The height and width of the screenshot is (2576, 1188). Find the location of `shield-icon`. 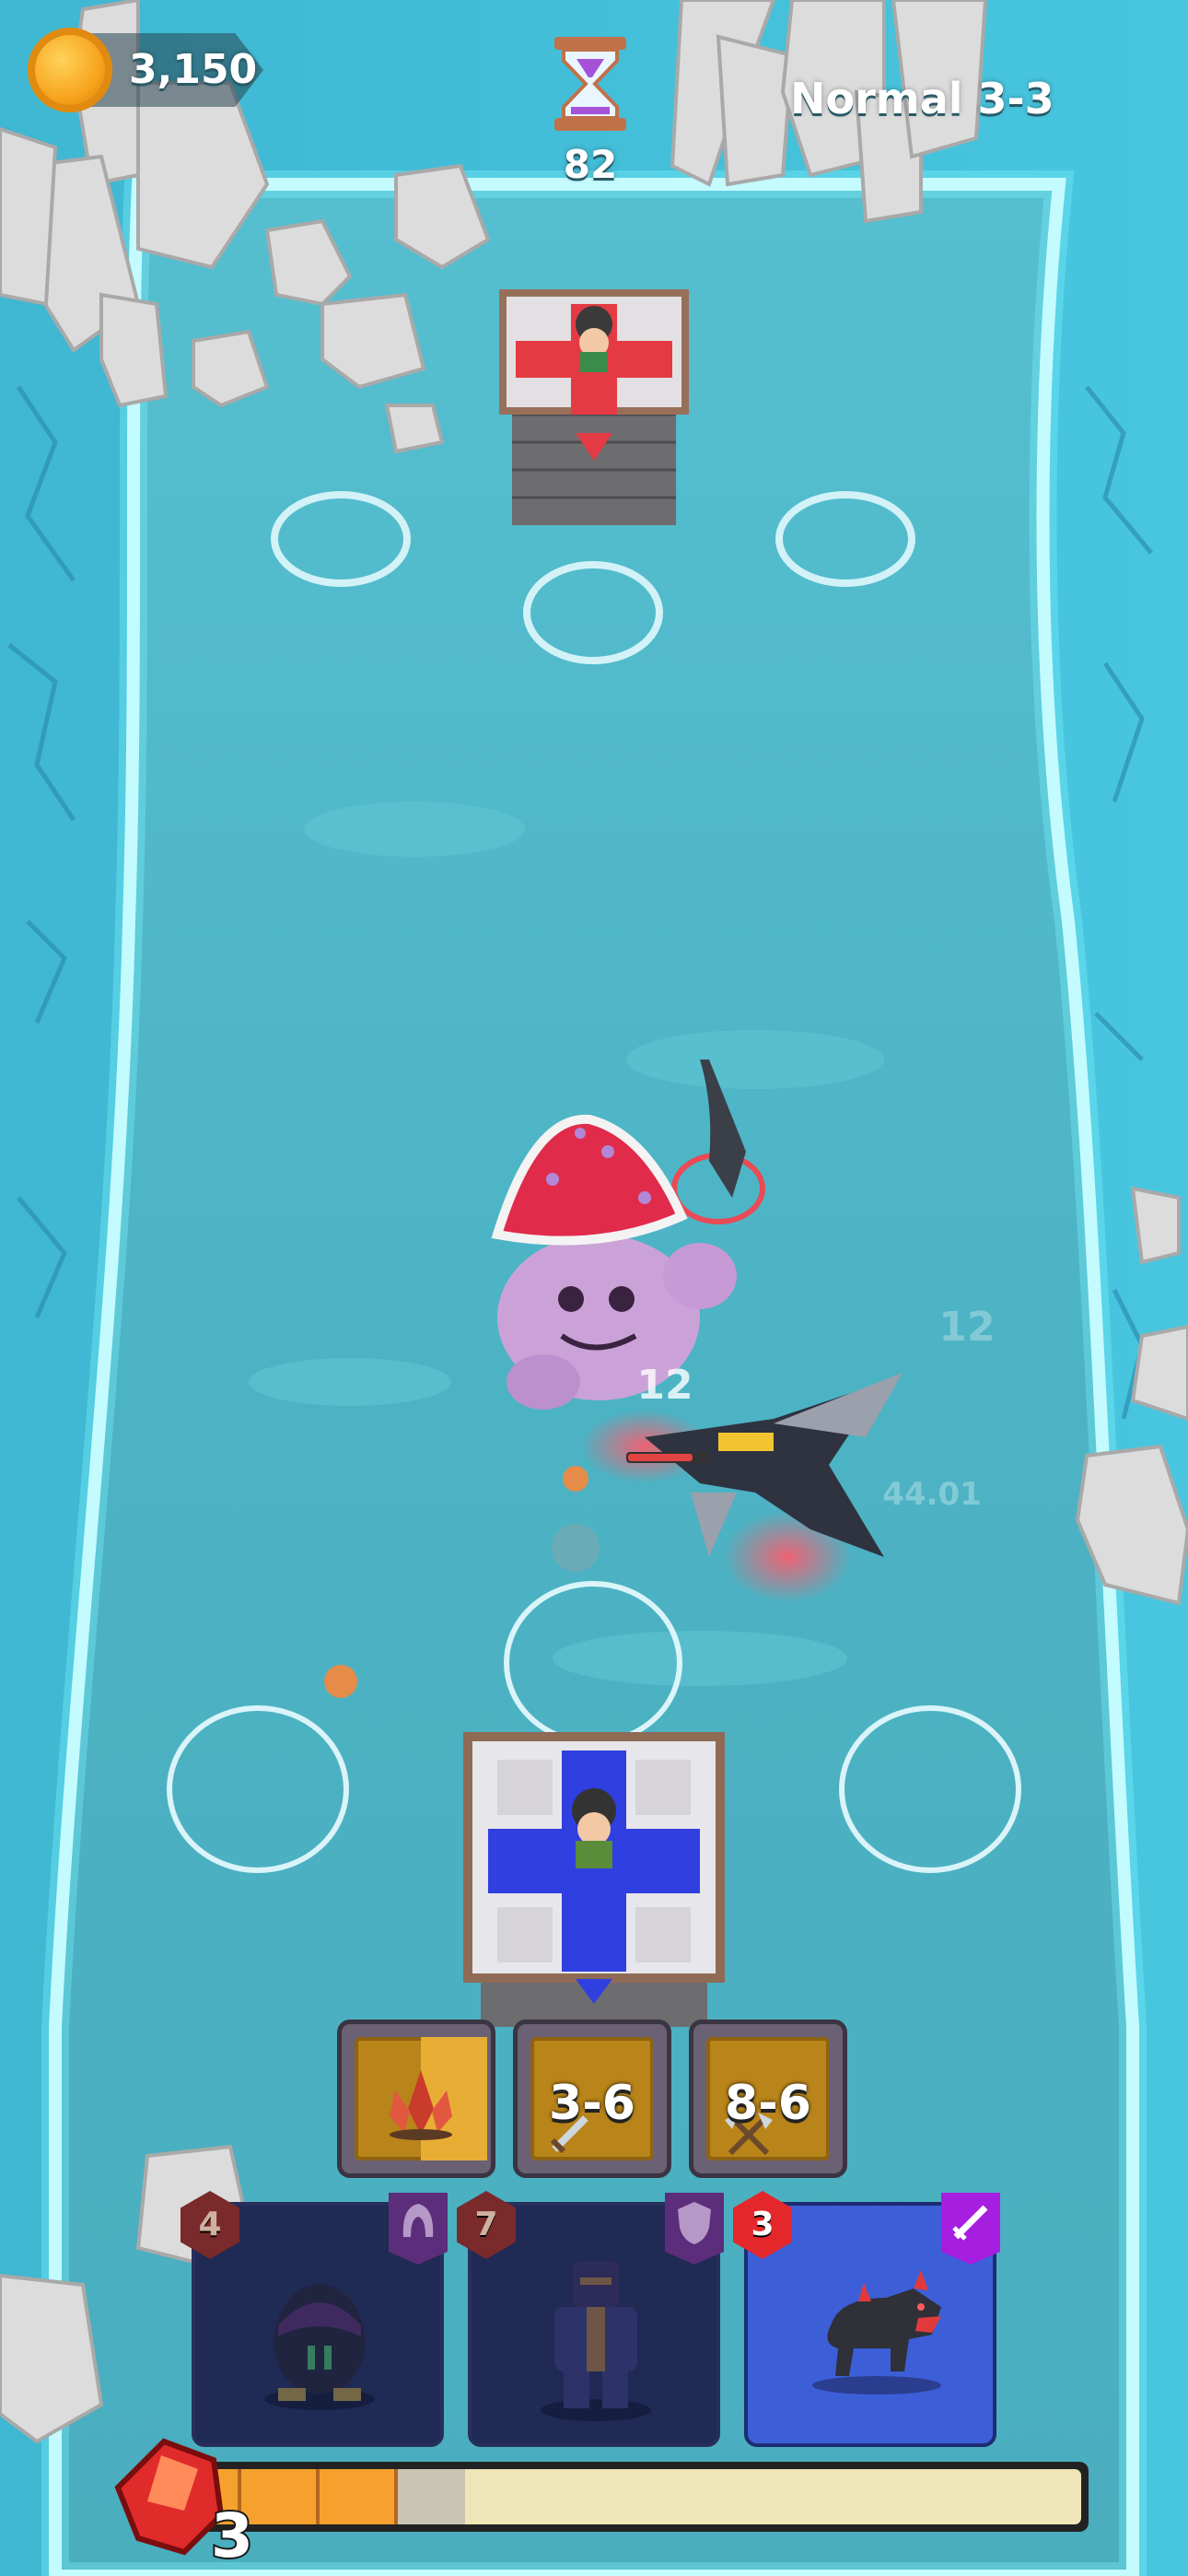

shield-icon is located at coordinates (694, 2229).